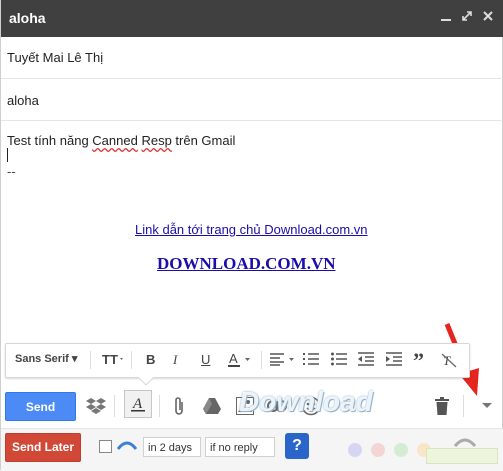 The width and height of the screenshot is (503, 471). Describe the element at coordinates (150, 359) in the screenshot. I see `bold-icon: B` at that location.